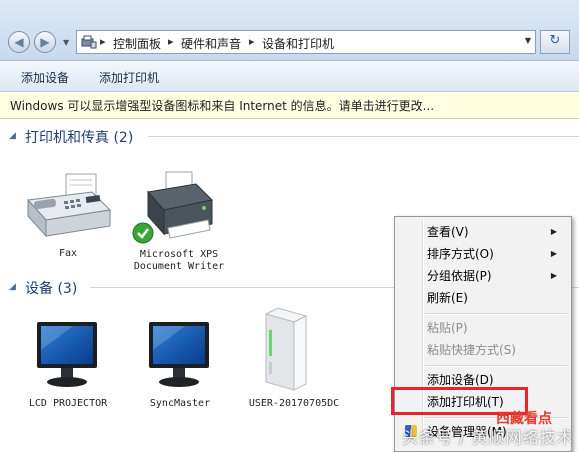 Image resolution: width=579 pixels, height=452 pixels. I want to click on computer-tile: USER-20170705DC, so click(294, 360).